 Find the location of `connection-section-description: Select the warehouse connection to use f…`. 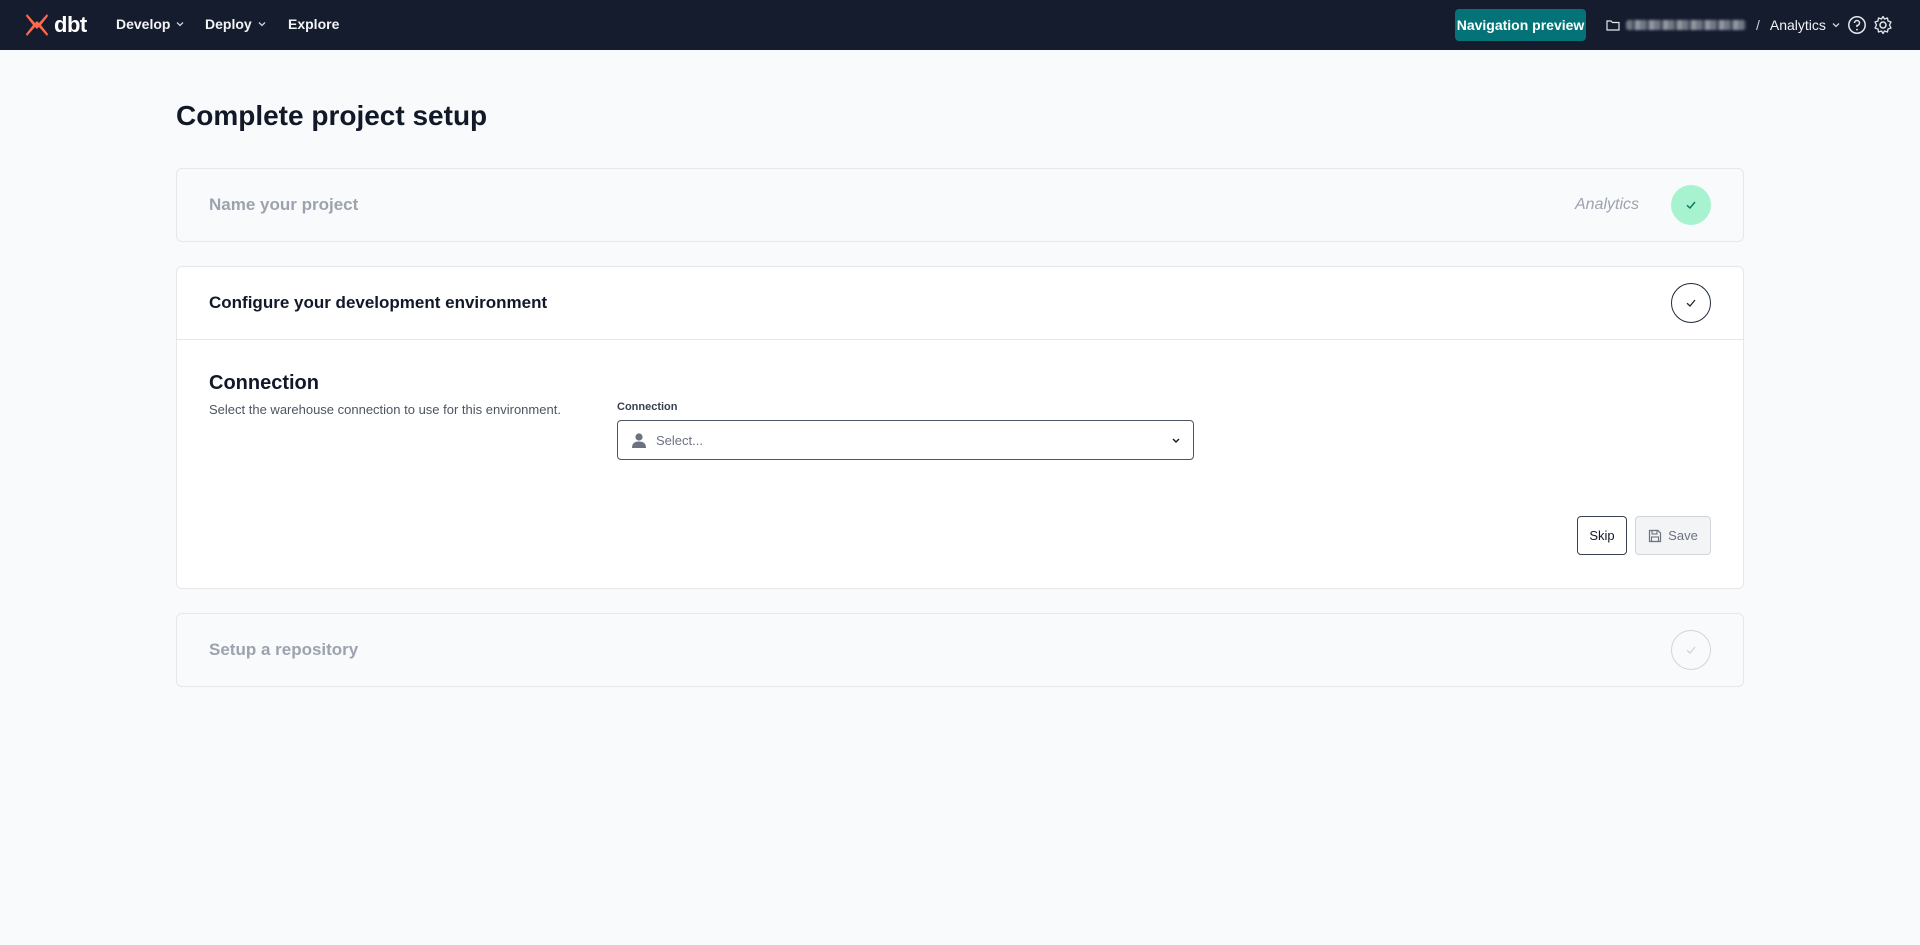

connection-section-description: Select the warehouse connection to use f… is located at coordinates (385, 409).